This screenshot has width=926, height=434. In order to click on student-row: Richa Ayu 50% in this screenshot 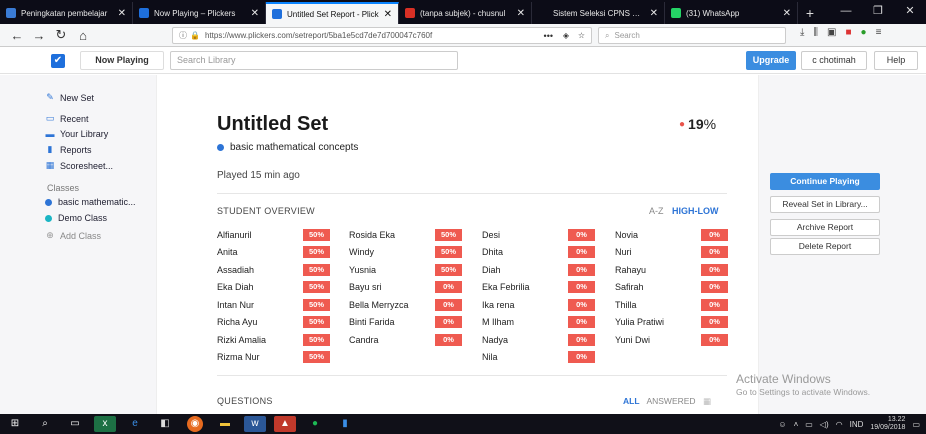, I will do `click(273, 322)`.